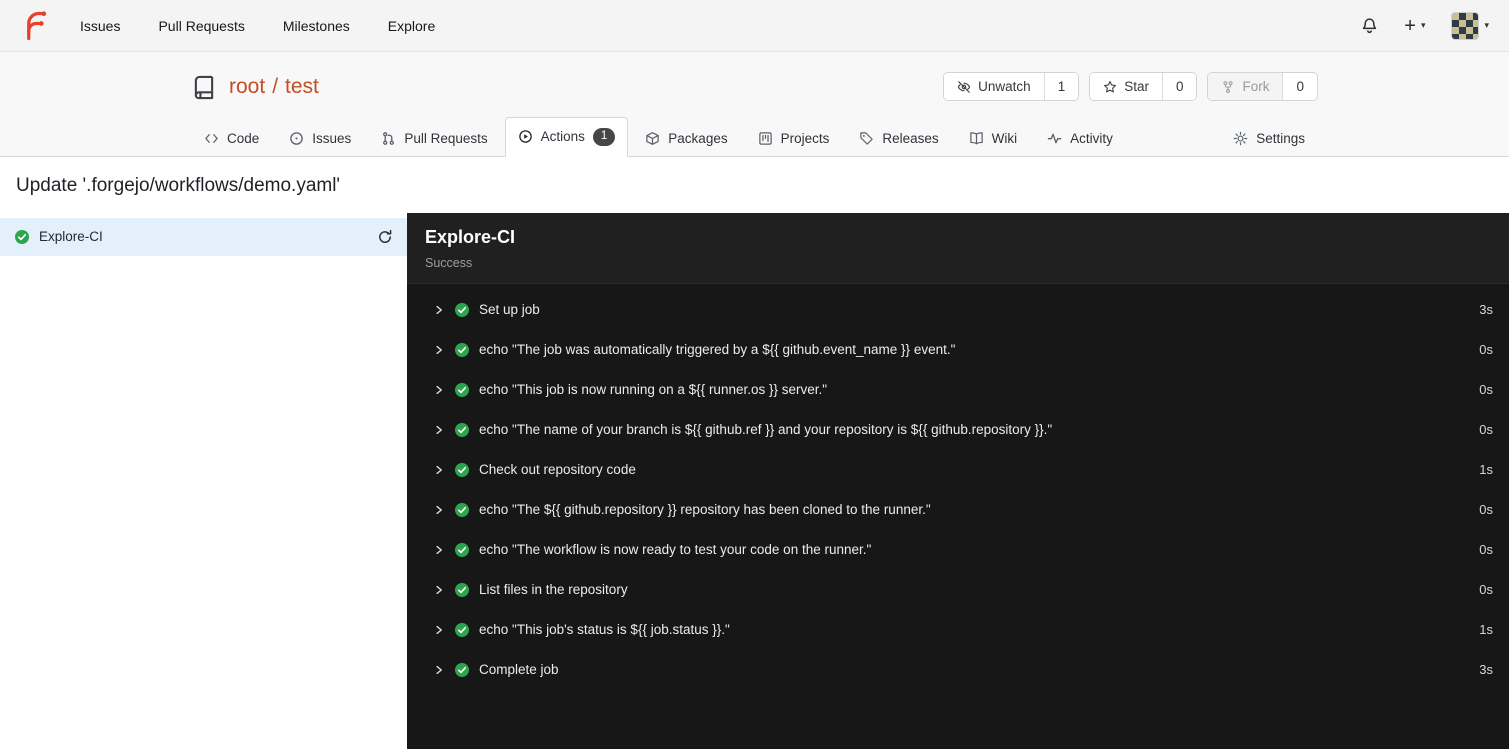 This screenshot has height=749, width=1509. What do you see at coordinates (316, 26) in the screenshot?
I see `navbar-item-milestones: Milestones` at bounding box center [316, 26].